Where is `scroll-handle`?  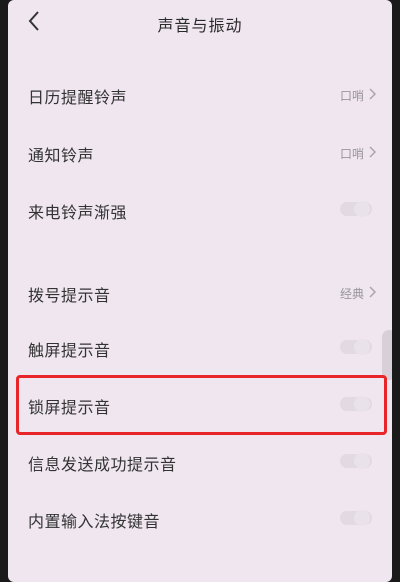 scroll-handle is located at coordinates (387, 355).